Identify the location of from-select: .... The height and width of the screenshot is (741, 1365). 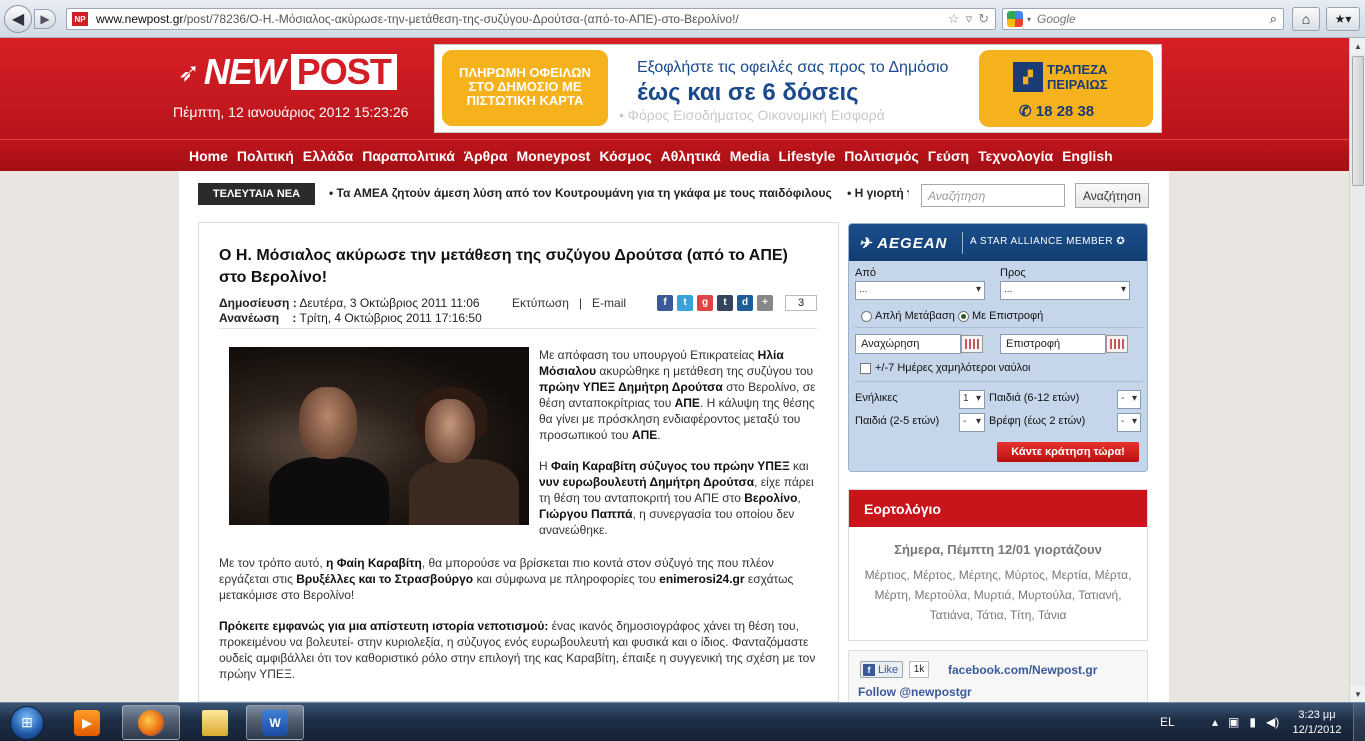
(920, 290).